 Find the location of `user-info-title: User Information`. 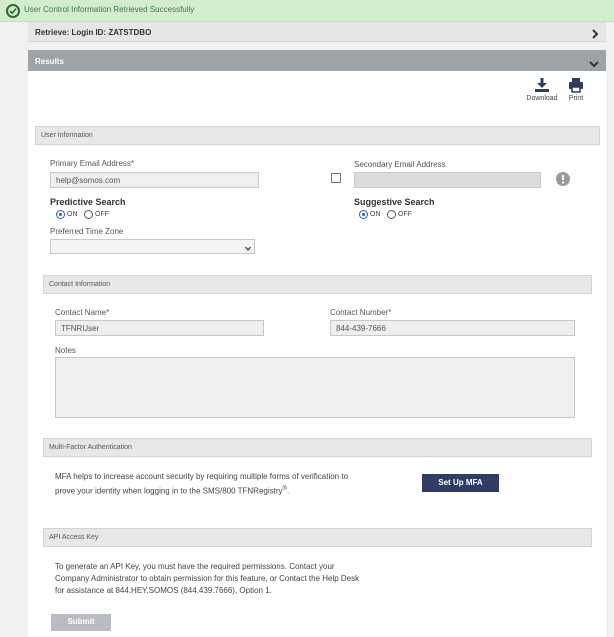

user-info-title: User Information is located at coordinates (67, 135).